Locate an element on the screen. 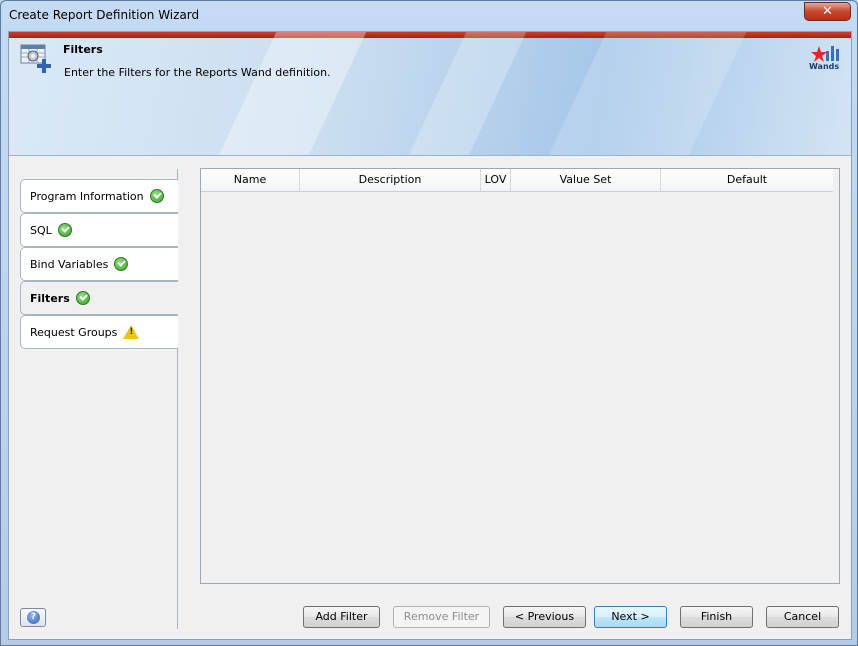 The image size is (858, 646). nav-step-sql: SQL is located at coordinates (99, 230).